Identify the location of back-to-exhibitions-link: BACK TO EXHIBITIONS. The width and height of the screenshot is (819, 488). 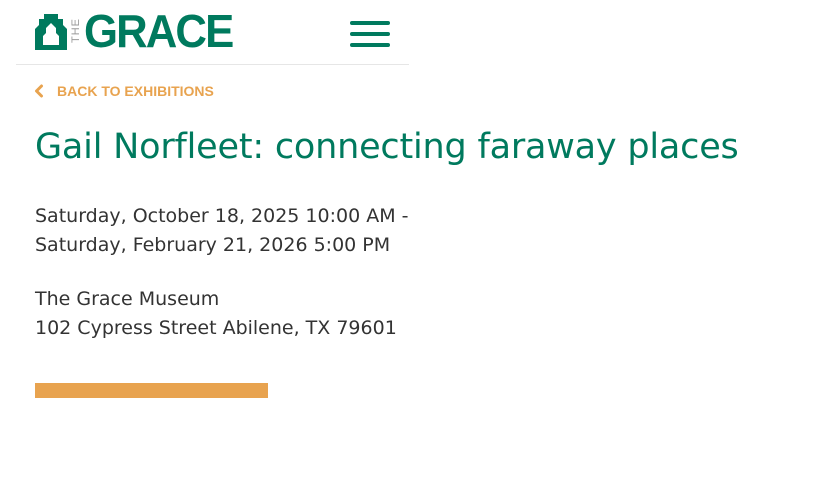
(124, 91).